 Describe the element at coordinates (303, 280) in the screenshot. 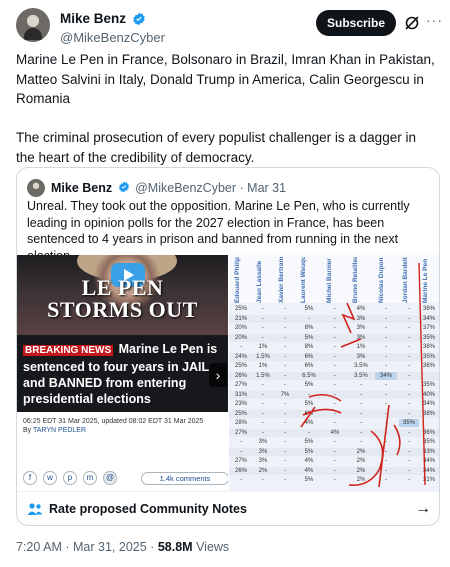

I see `poll-column-header: Laurent Wauquiez` at that location.